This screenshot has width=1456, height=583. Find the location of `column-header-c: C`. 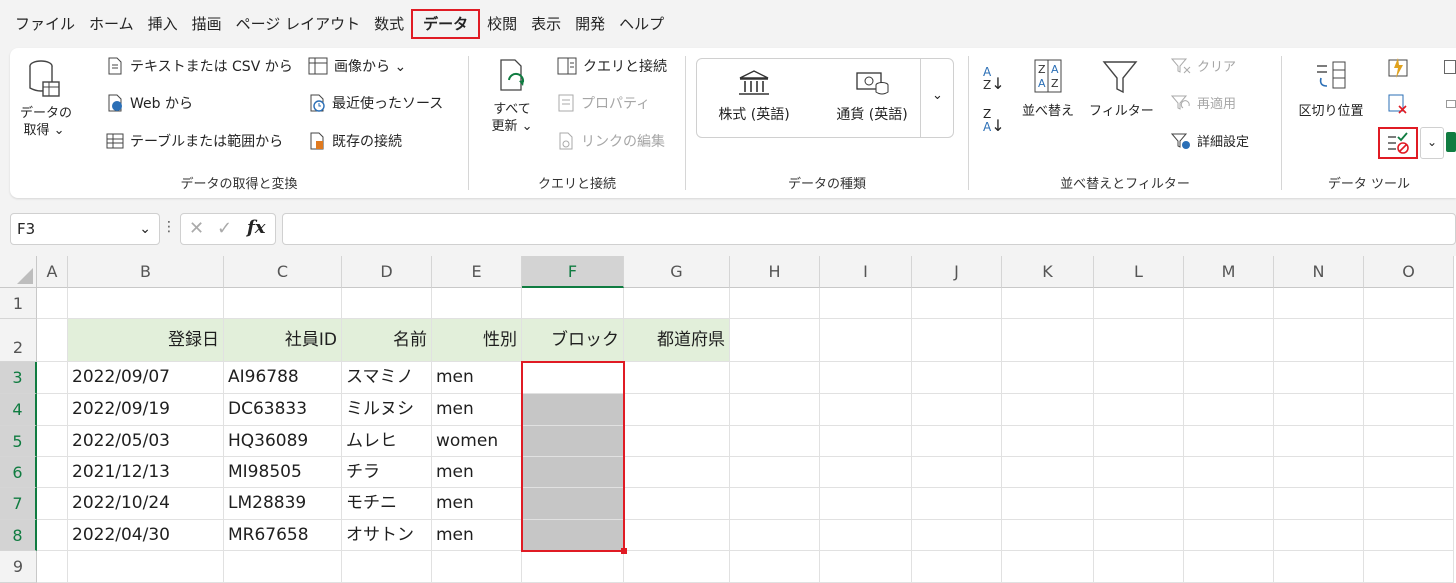

column-header-c: C is located at coordinates (283, 272).